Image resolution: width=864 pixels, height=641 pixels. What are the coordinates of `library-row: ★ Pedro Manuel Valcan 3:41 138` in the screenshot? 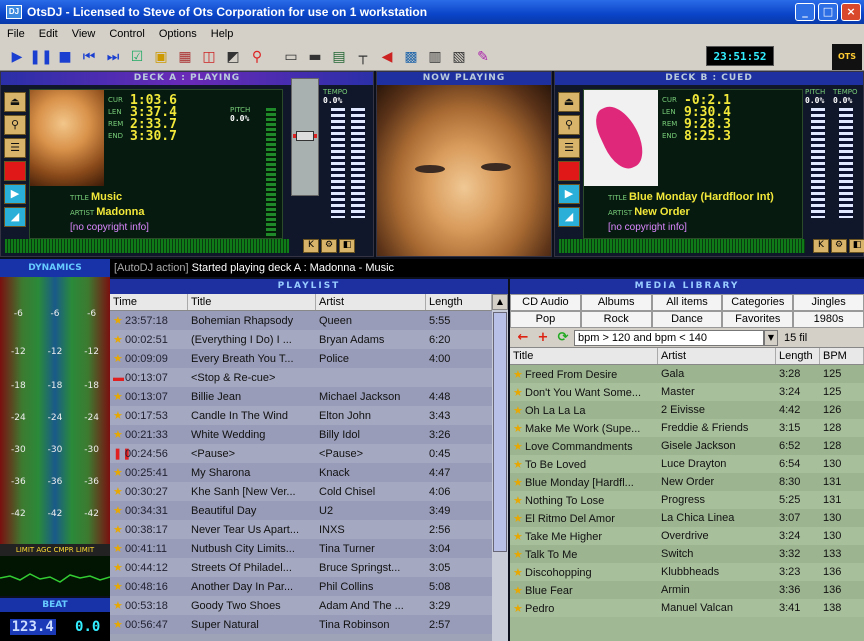 It's located at (687, 608).